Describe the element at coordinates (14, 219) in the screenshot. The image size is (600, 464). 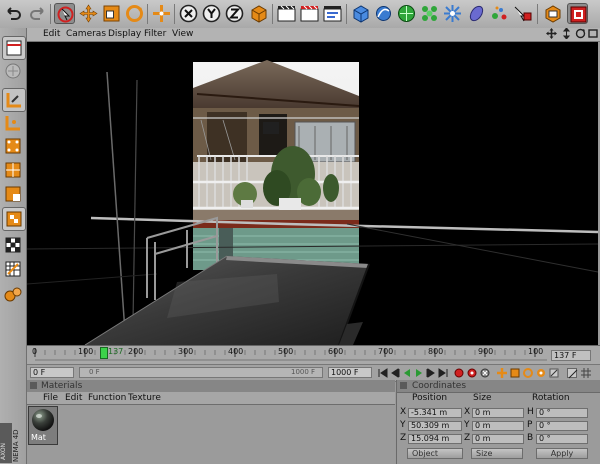
I see `enable-snapping-icon` at that location.